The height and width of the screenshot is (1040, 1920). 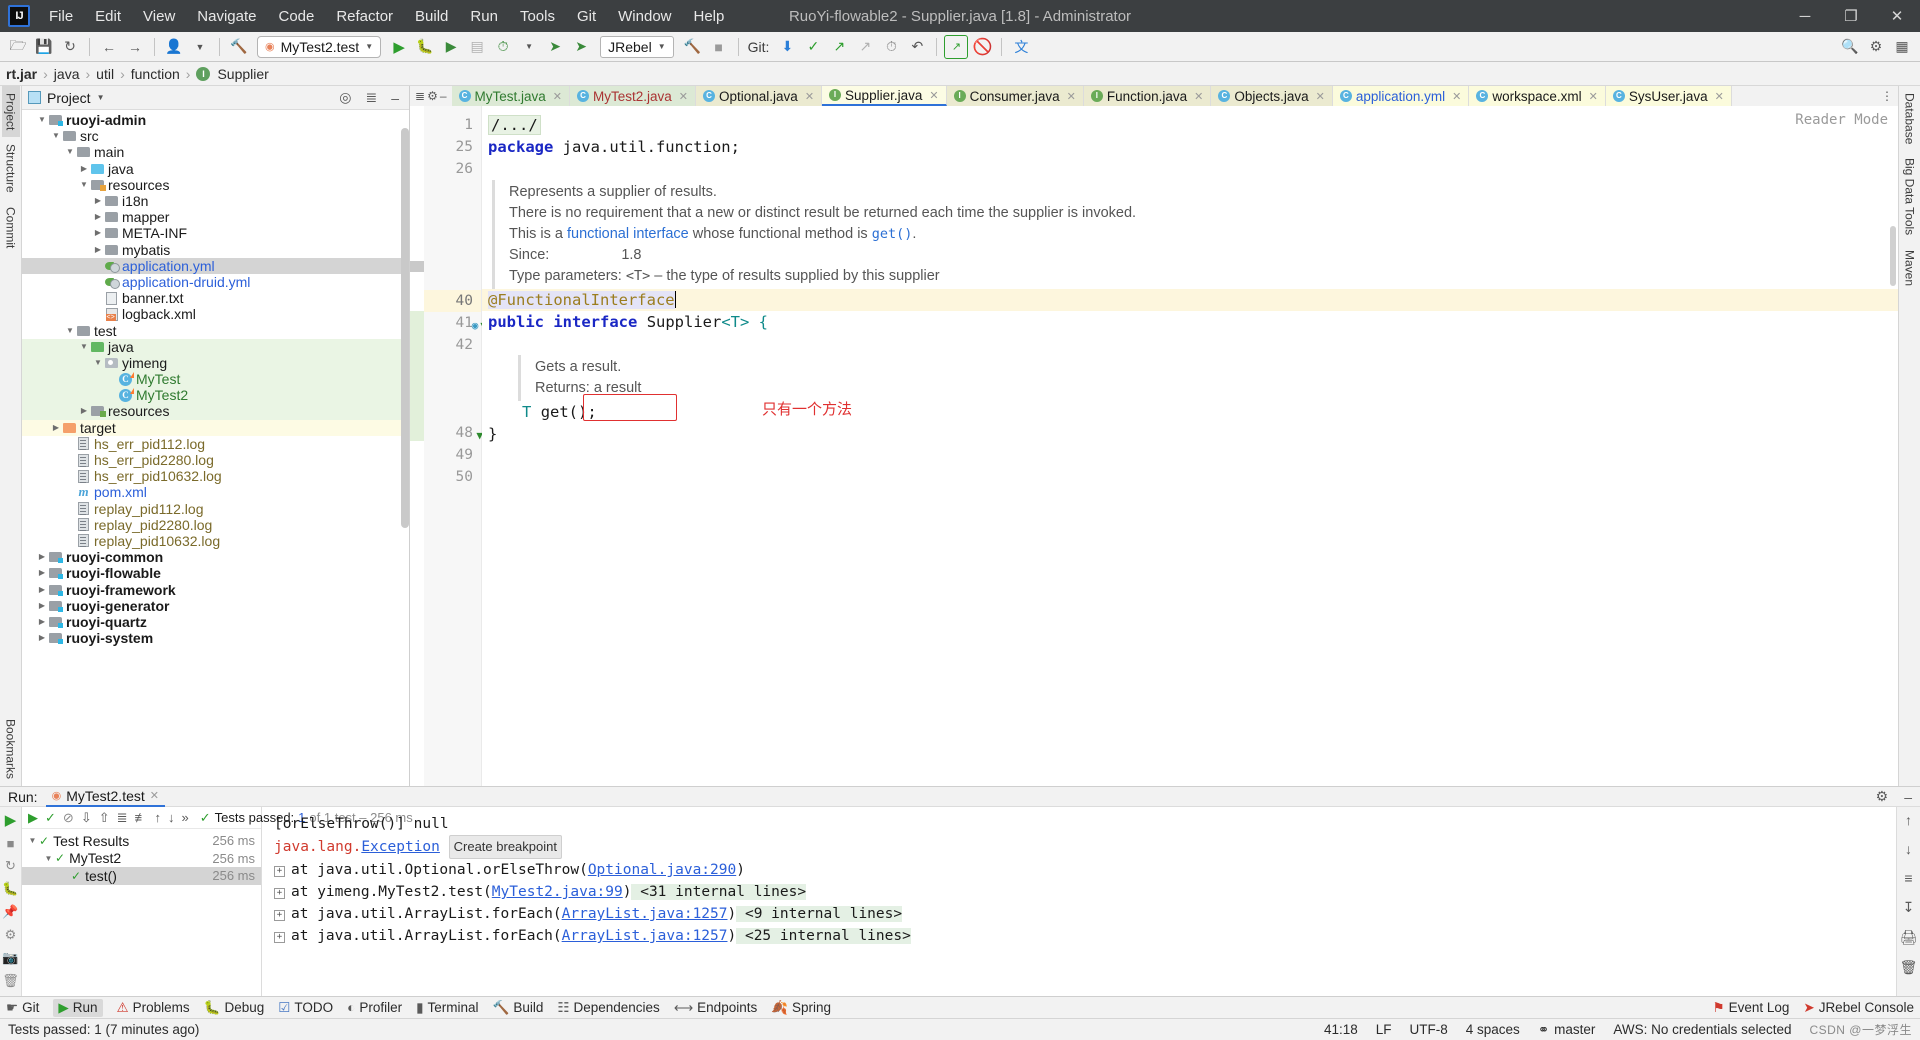 What do you see at coordinates (61, 16) in the screenshot?
I see `menu-file: File` at bounding box center [61, 16].